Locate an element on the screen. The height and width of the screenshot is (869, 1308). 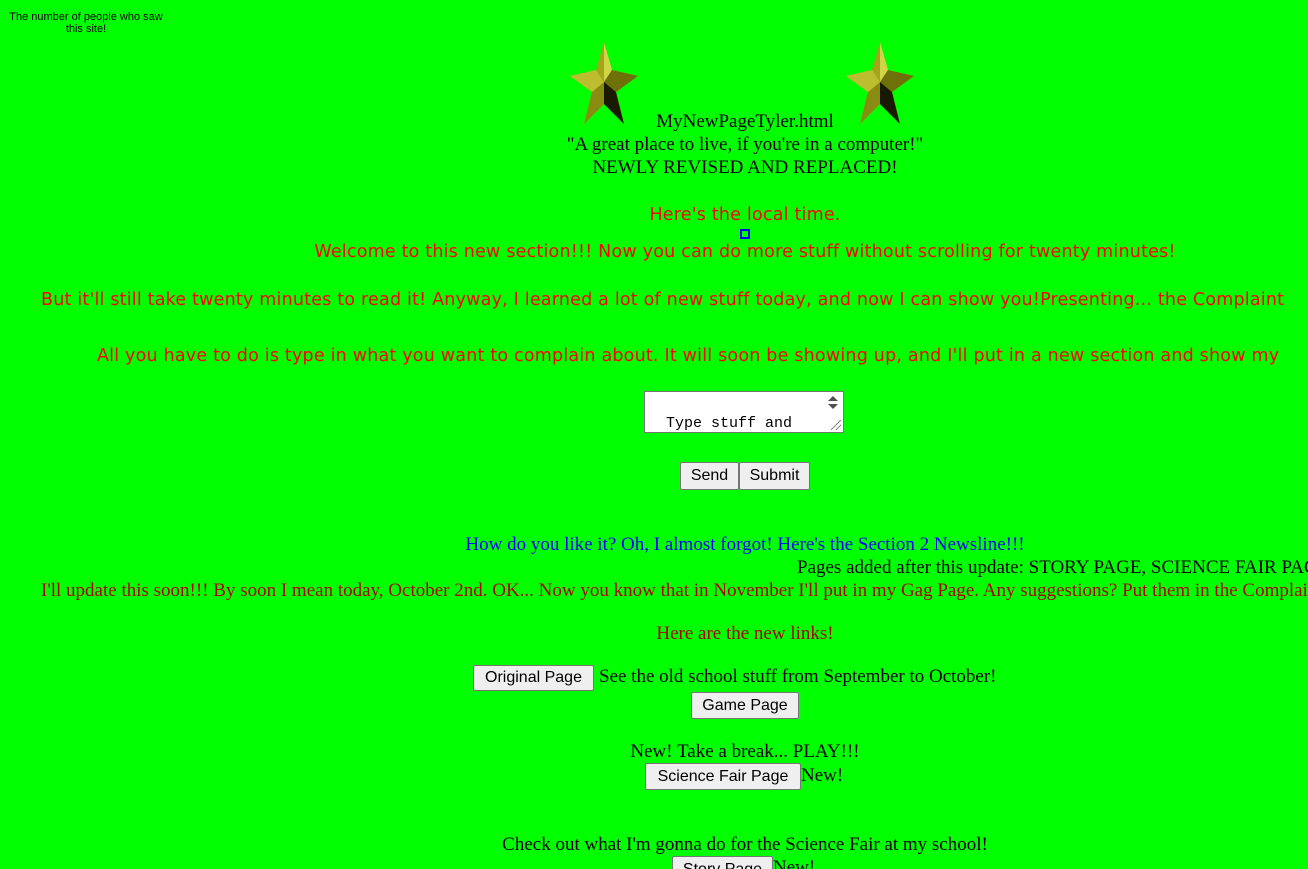
scroll-down-icon is located at coordinates (833, 406).